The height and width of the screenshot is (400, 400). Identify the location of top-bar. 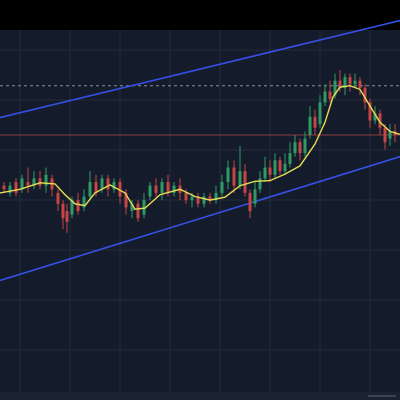
(200, 15).